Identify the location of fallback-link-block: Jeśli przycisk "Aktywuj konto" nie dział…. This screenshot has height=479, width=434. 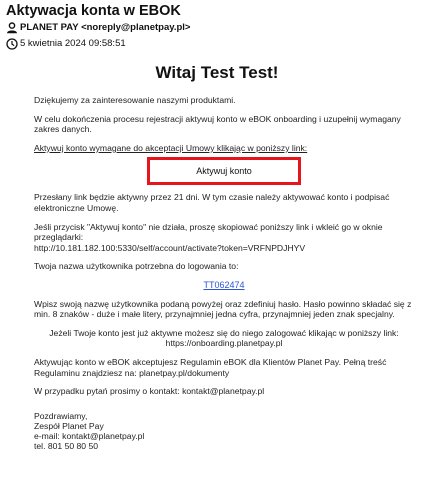
(224, 238).